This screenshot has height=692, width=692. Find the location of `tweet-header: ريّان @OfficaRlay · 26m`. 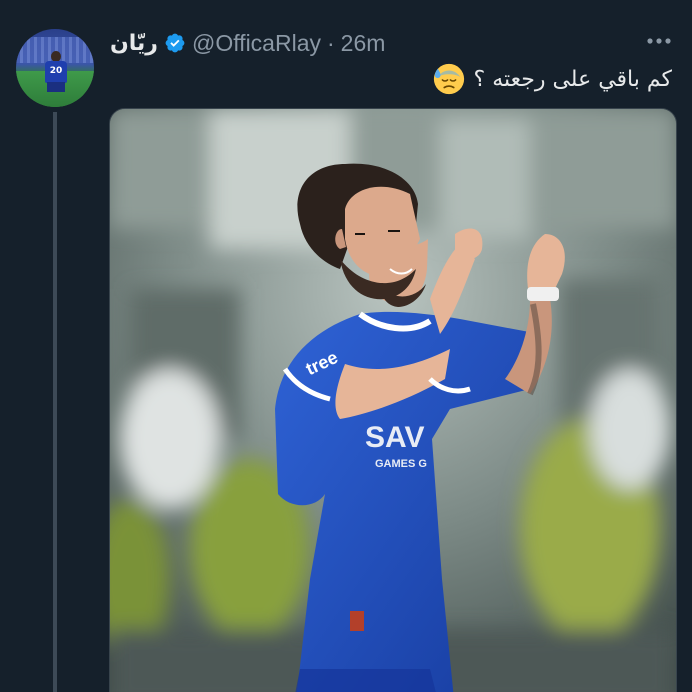

tweet-header: ريّان @OfficaRlay · 26m is located at coordinates (247, 43).